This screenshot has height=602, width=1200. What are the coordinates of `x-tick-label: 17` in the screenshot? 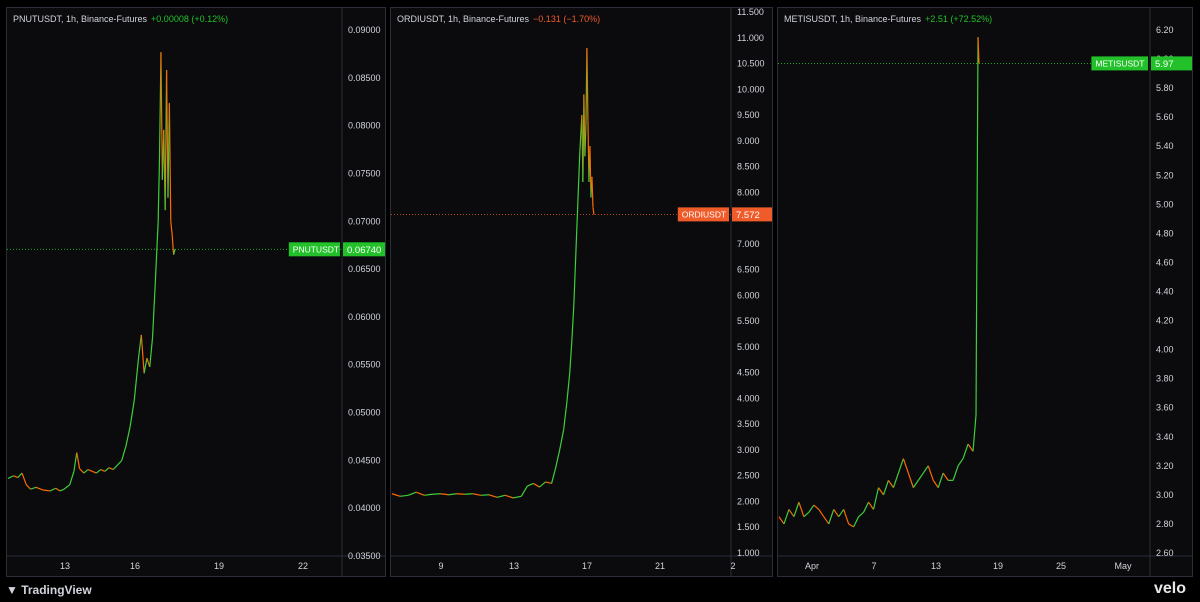 It's located at (587, 566).